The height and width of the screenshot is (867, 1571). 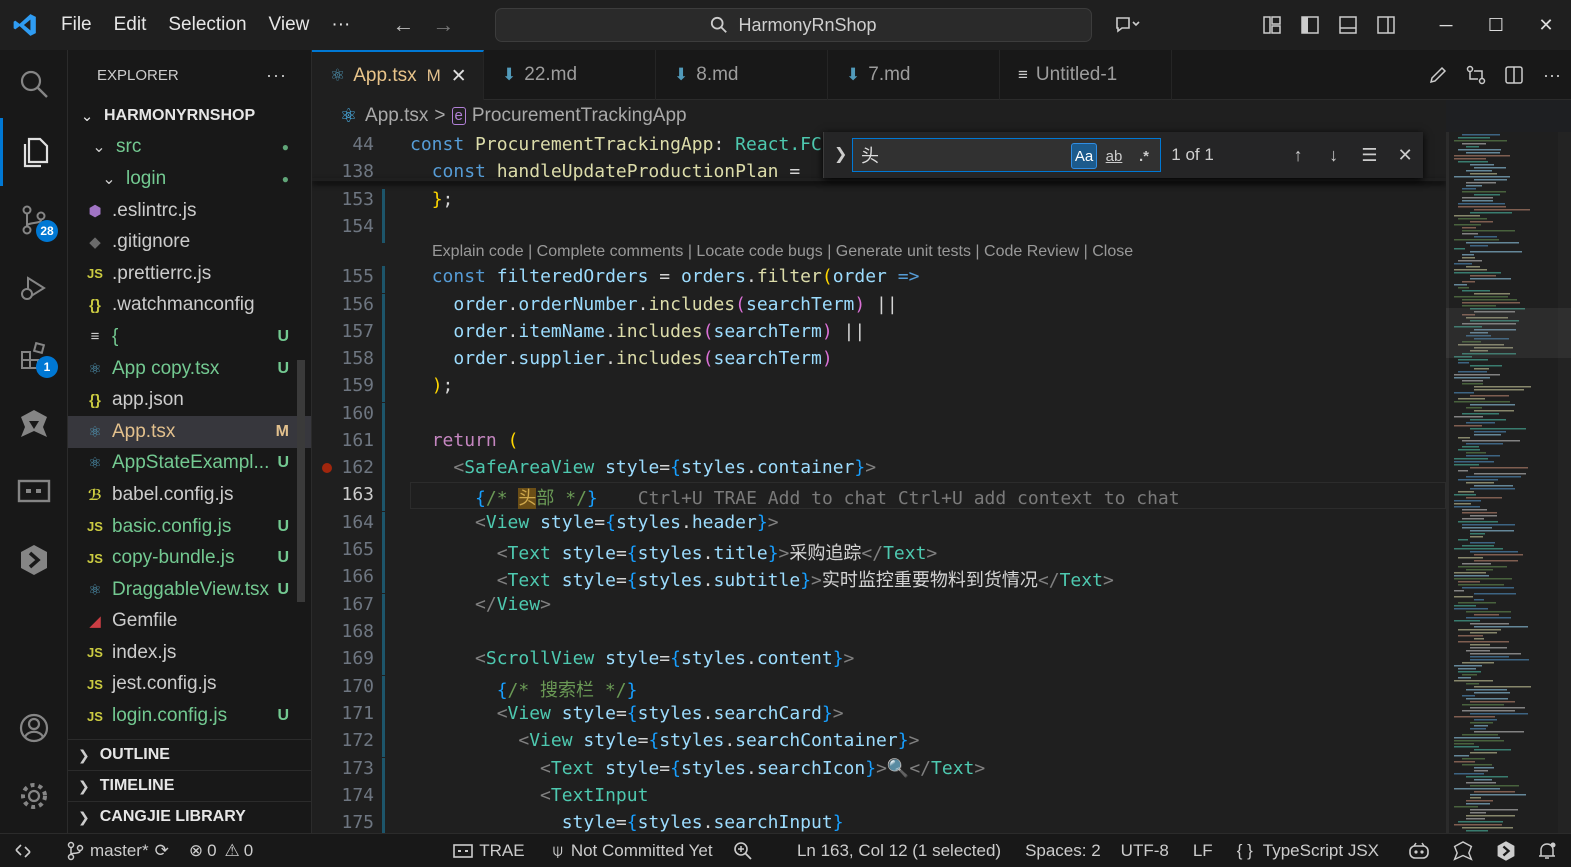 What do you see at coordinates (189, 495) in the screenshot?
I see `tree-item: ℬbabel.config.js` at bounding box center [189, 495].